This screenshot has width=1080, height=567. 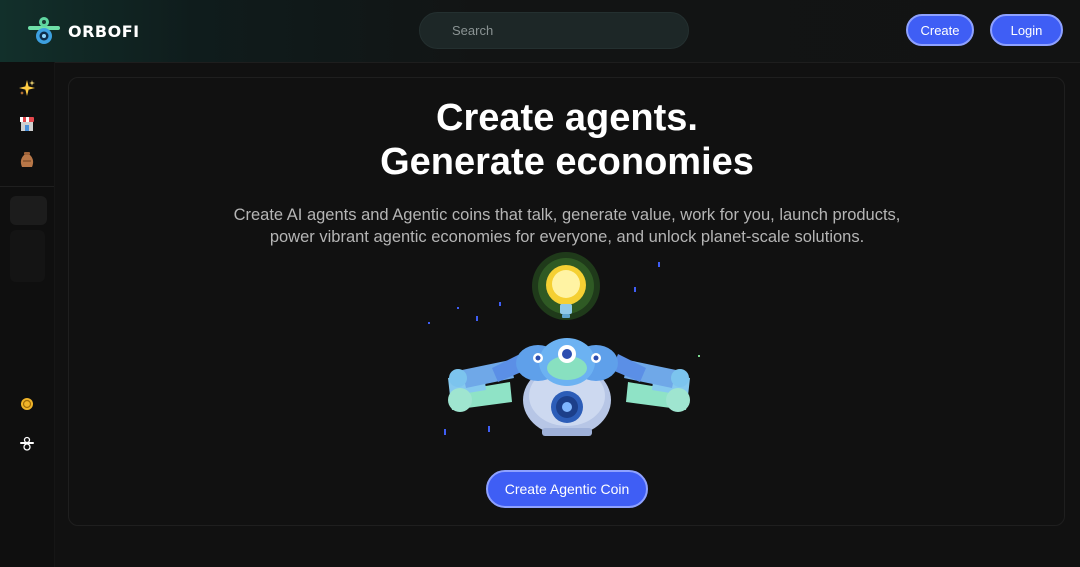 I want to click on login-button: Login, so click(x=1026, y=30).